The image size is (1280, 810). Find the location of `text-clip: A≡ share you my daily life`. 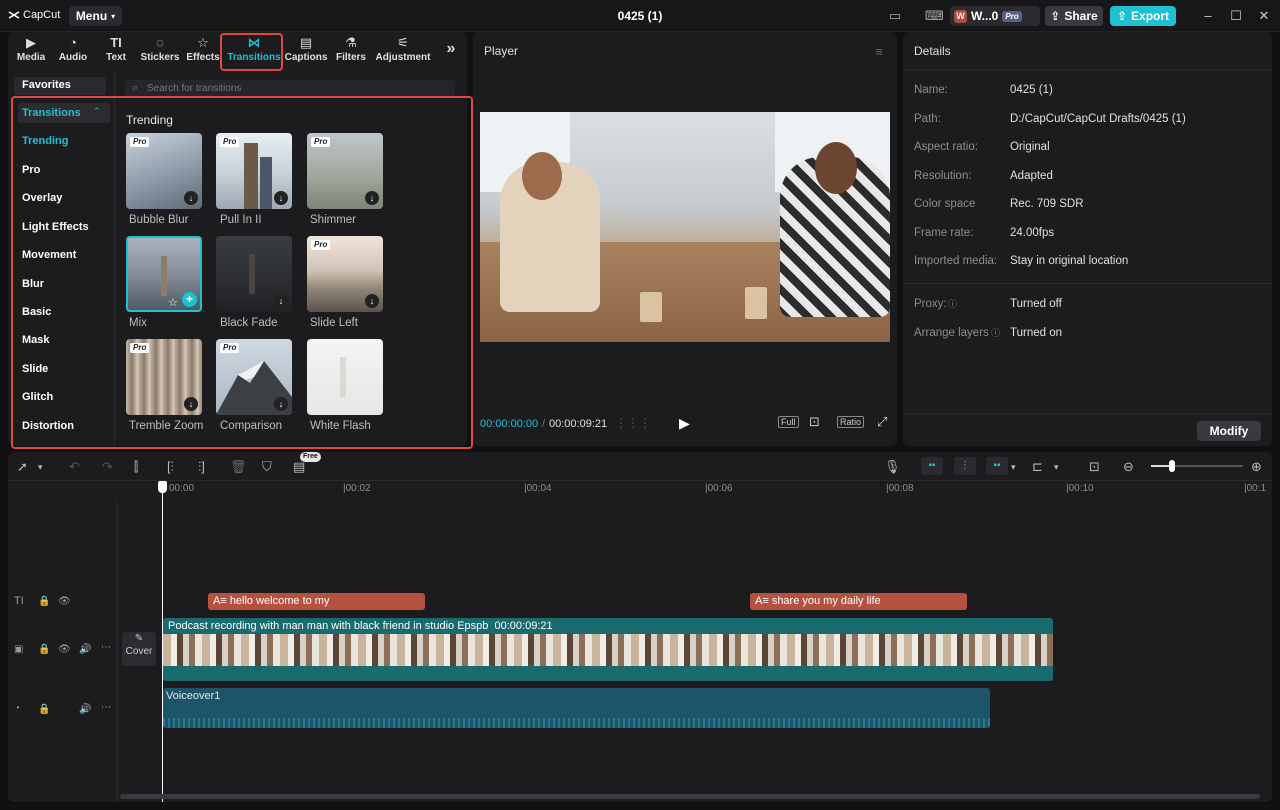

text-clip: A≡ share you my daily life is located at coordinates (858, 601).